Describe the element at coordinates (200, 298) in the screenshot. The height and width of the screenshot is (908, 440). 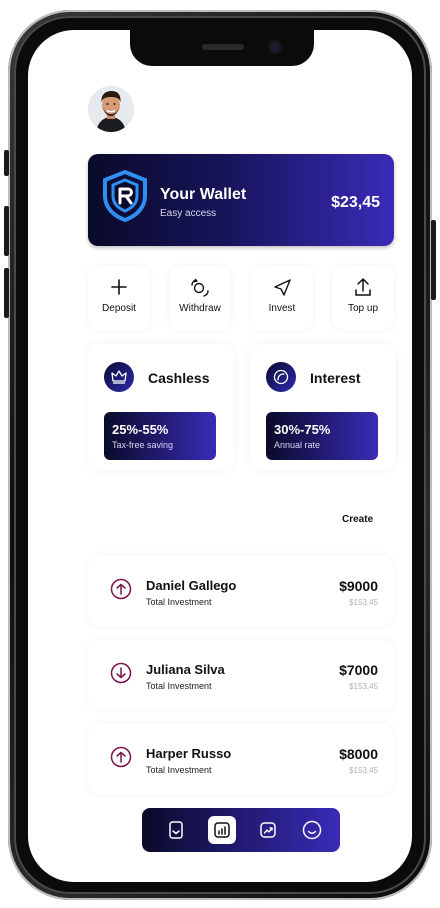
I see `withdraw-button: Withdraw` at that location.